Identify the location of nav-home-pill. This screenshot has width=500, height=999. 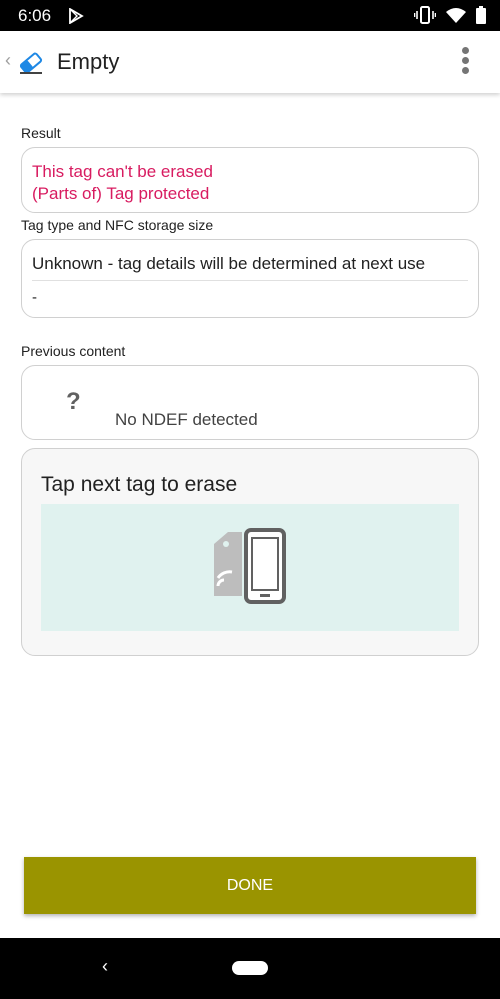
(250, 968).